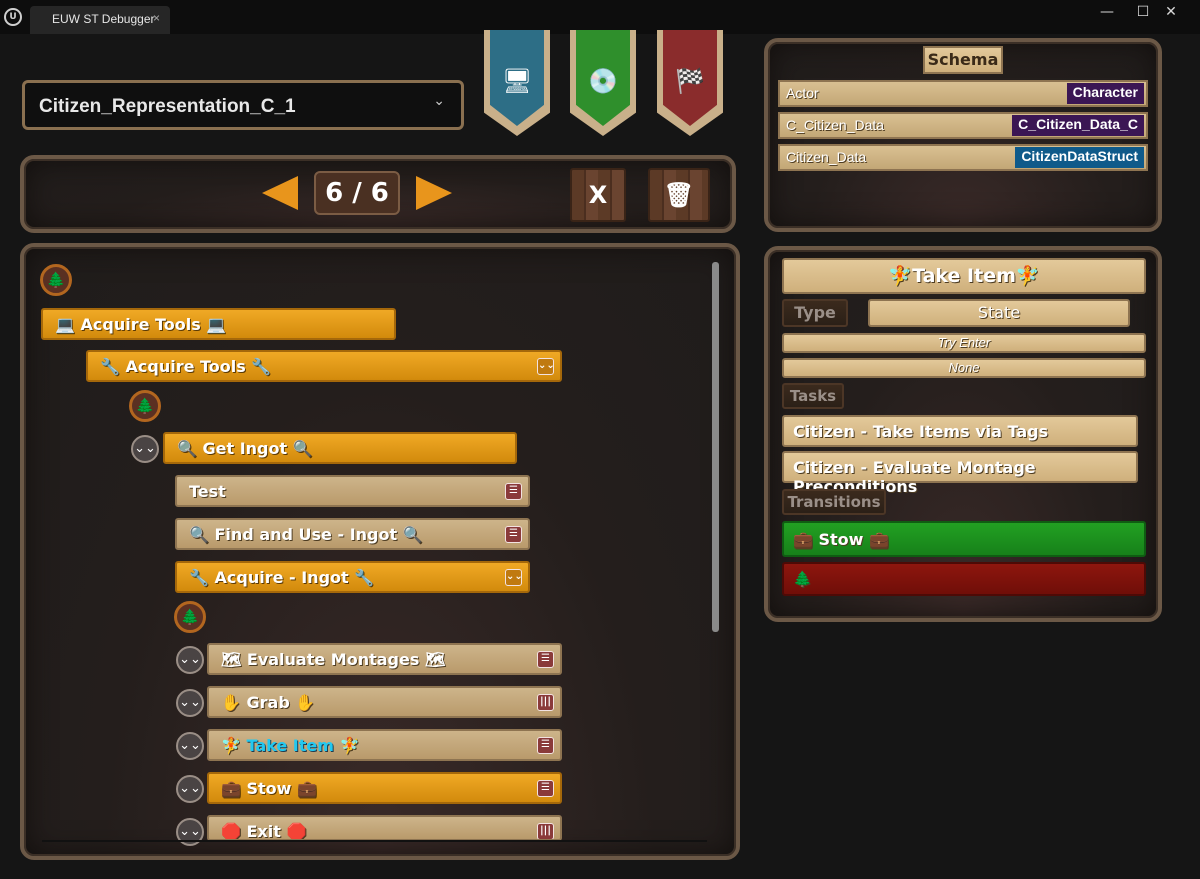 Image resolution: width=1200 pixels, height=879 pixels. I want to click on selection-behavior: None, so click(964, 368).